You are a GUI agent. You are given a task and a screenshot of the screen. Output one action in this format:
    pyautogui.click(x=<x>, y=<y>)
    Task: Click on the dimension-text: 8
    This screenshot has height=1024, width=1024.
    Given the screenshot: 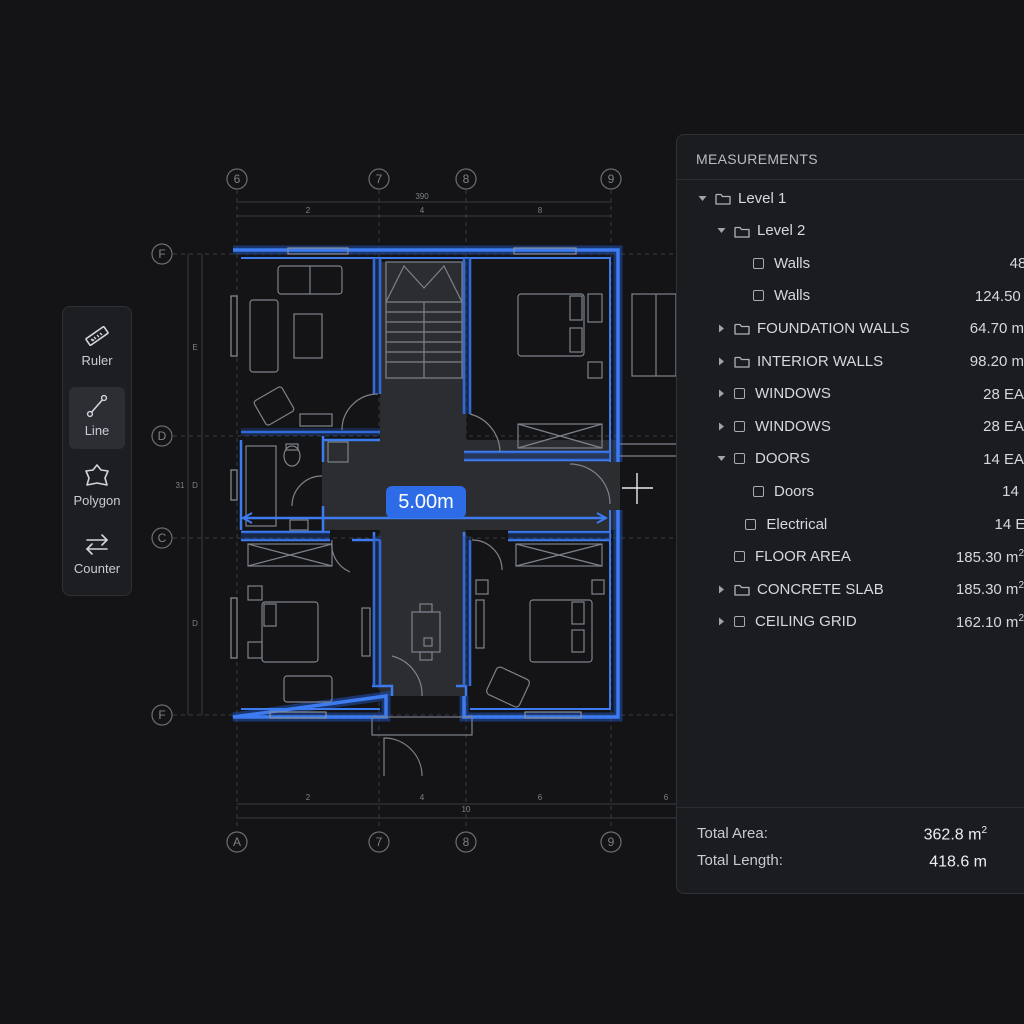 What is the action you would take?
    pyautogui.click(x=540, y=210)
    